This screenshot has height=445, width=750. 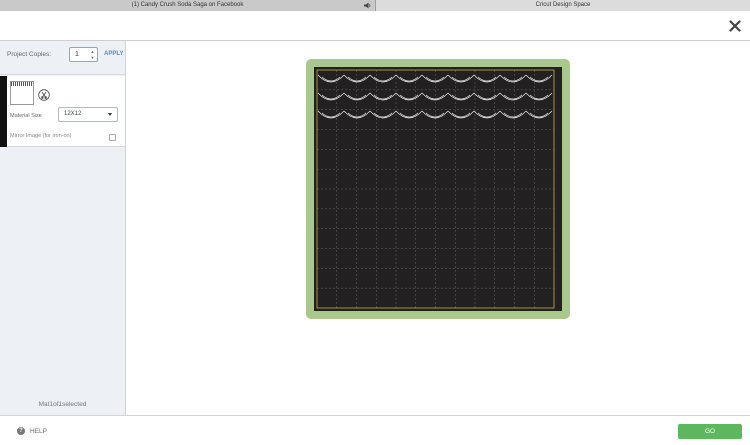 I want to click on speaker-icon, so click(x=368, y=5).